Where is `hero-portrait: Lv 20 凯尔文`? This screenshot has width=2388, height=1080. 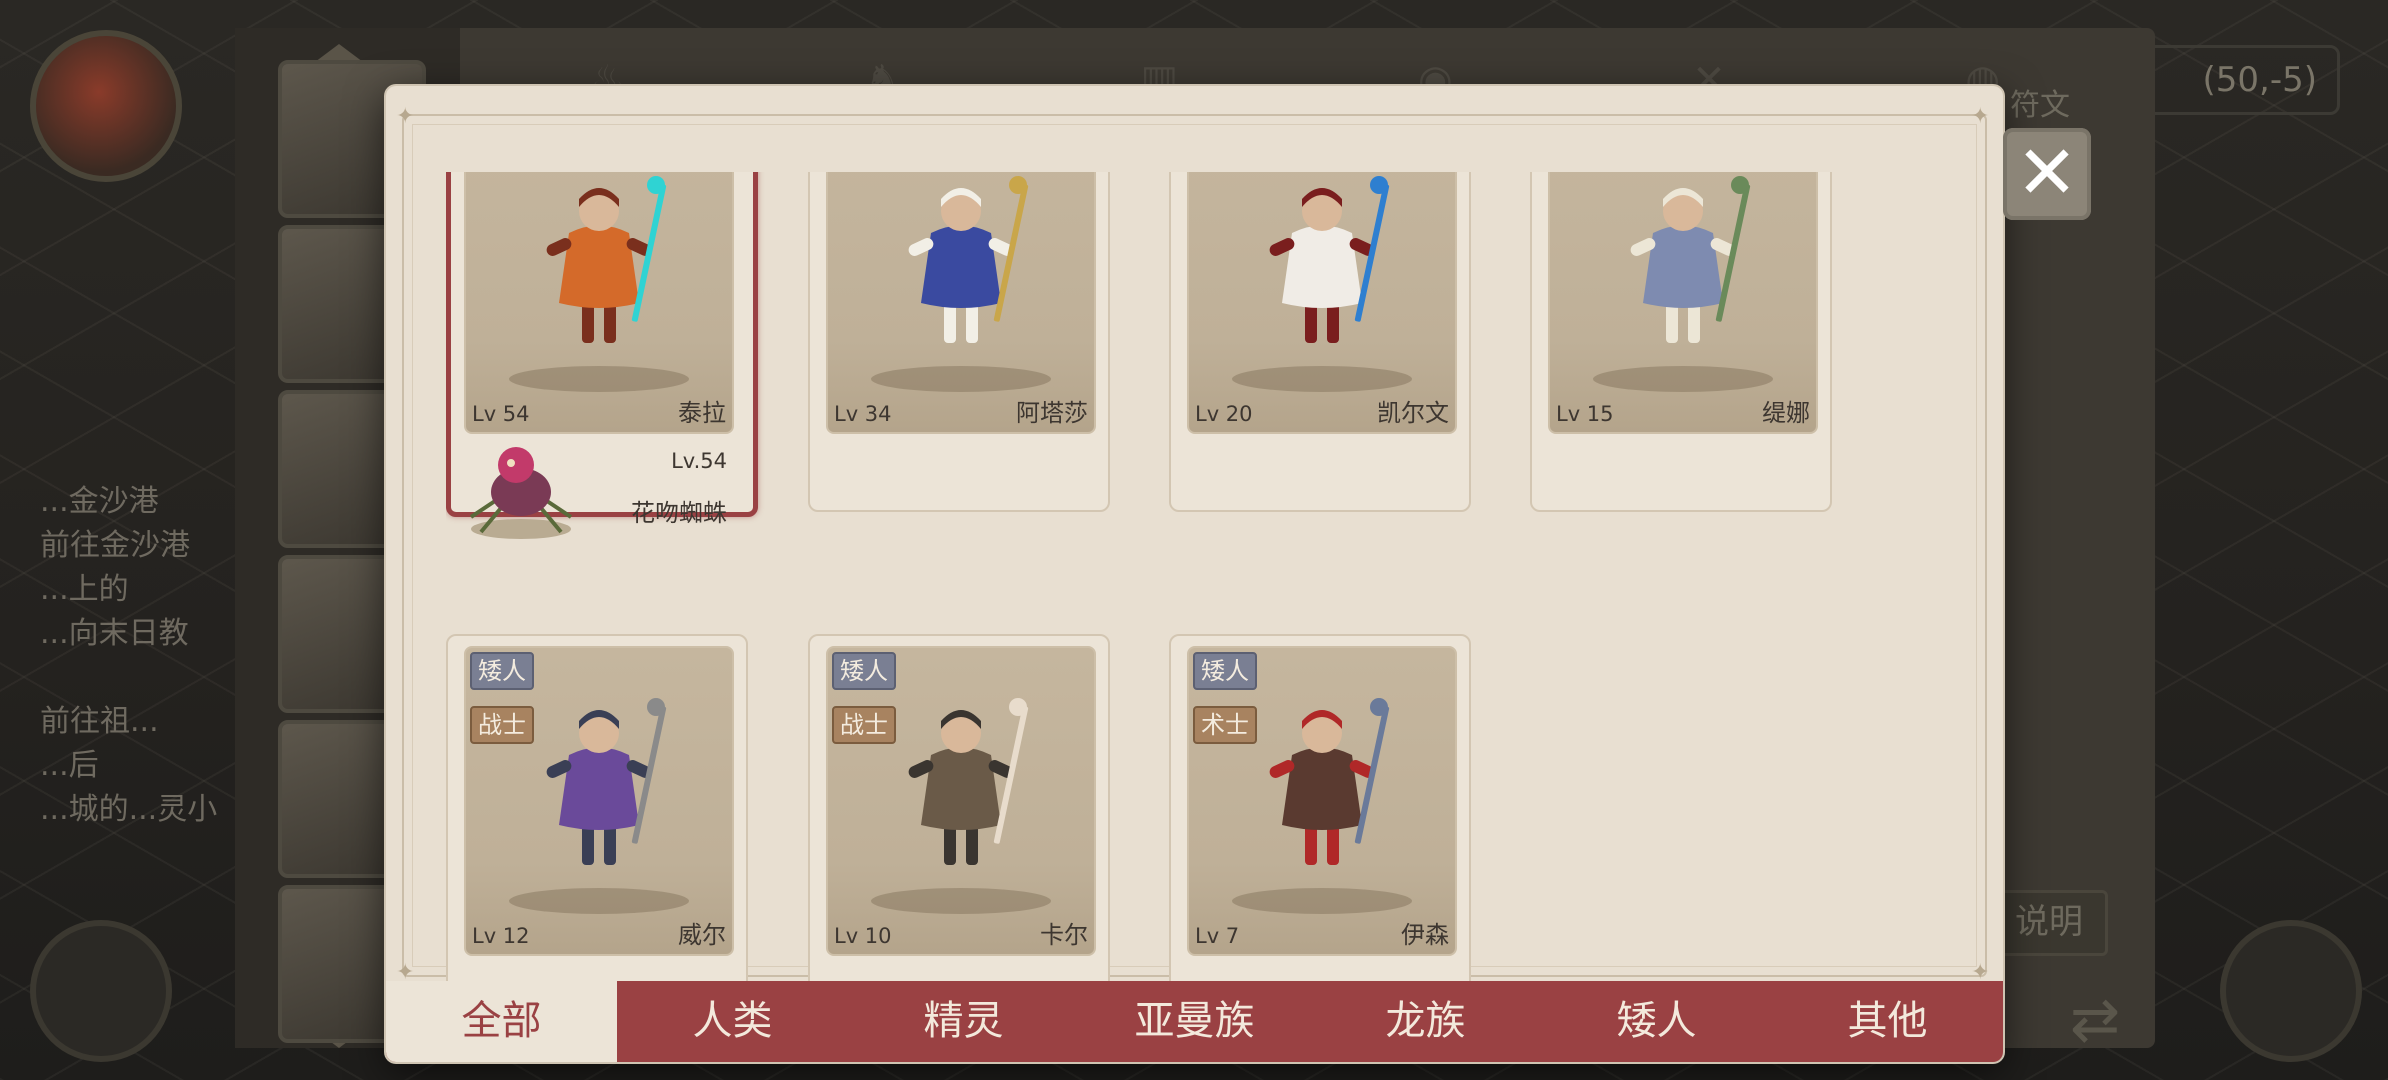
hero-portrait: Lv 20 凯尔文 is located at coordinates (1322, 303).